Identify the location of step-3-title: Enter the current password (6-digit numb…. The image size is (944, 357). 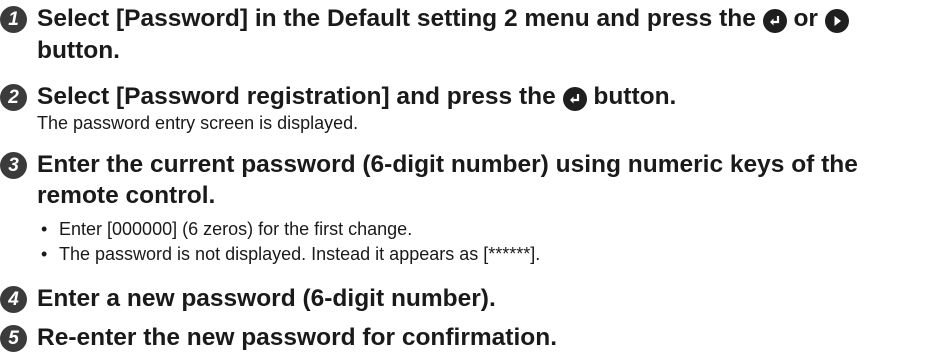
(447, 164).